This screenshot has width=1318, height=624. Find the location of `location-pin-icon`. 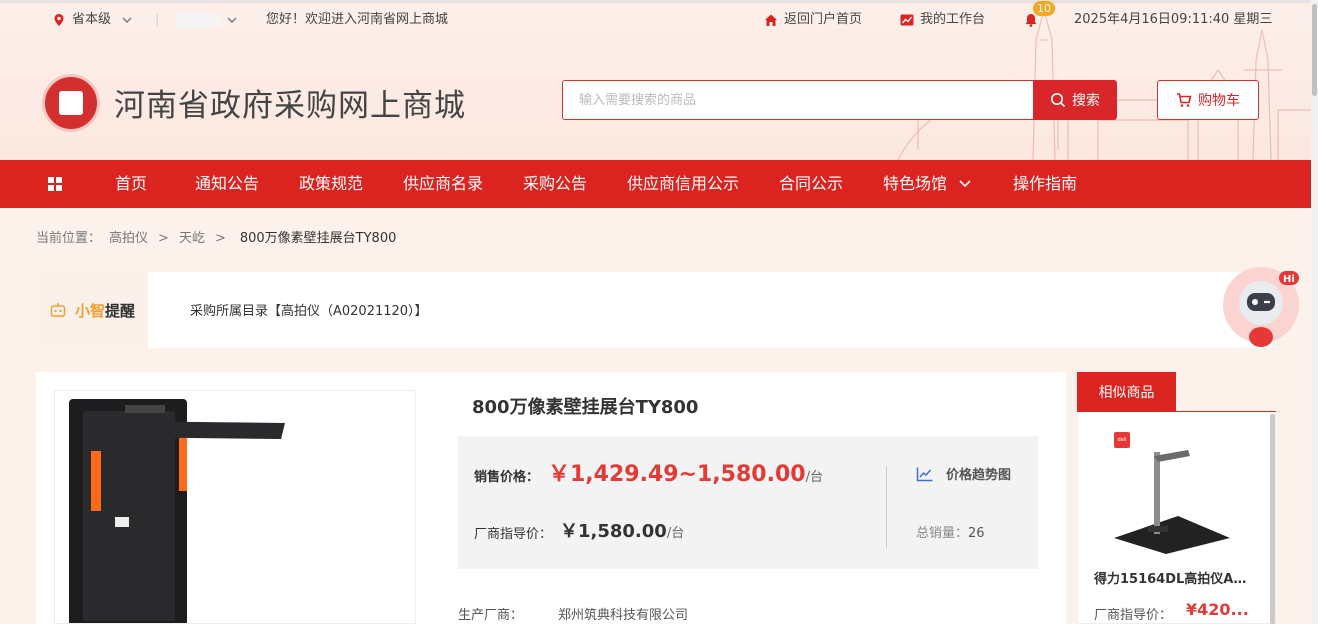

location-pin-icon is located at coordinates (59, 20).